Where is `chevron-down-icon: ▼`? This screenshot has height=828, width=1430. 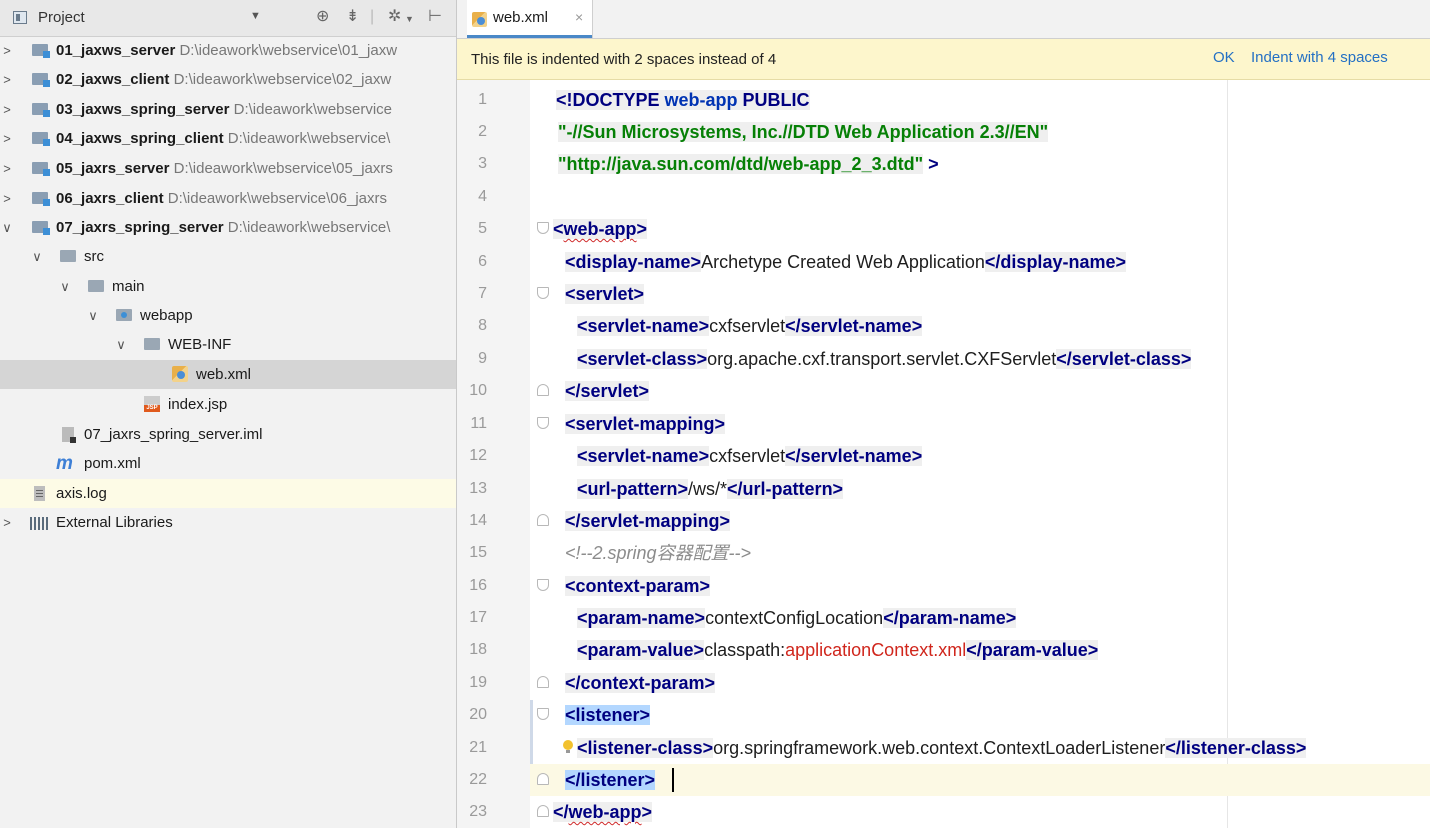
chevron-down-icon: ▼ is located at coordinates (255, 16).